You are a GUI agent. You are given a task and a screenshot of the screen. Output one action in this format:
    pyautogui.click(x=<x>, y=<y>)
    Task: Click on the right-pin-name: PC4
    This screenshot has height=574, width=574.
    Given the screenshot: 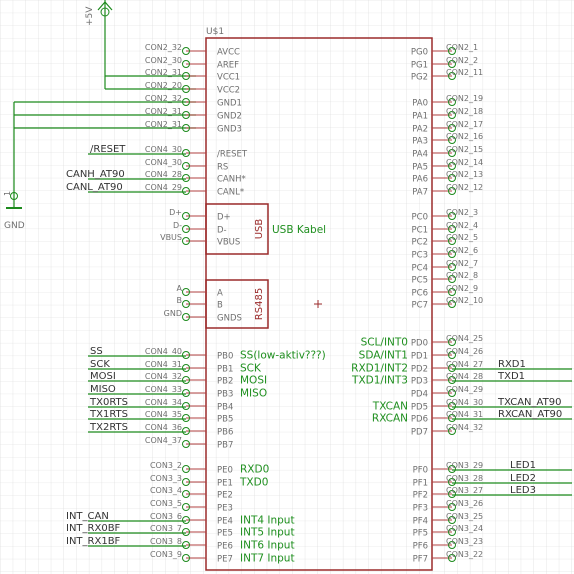 What is the action you would take?
    pyautogui.click(x=420, y=269)
    